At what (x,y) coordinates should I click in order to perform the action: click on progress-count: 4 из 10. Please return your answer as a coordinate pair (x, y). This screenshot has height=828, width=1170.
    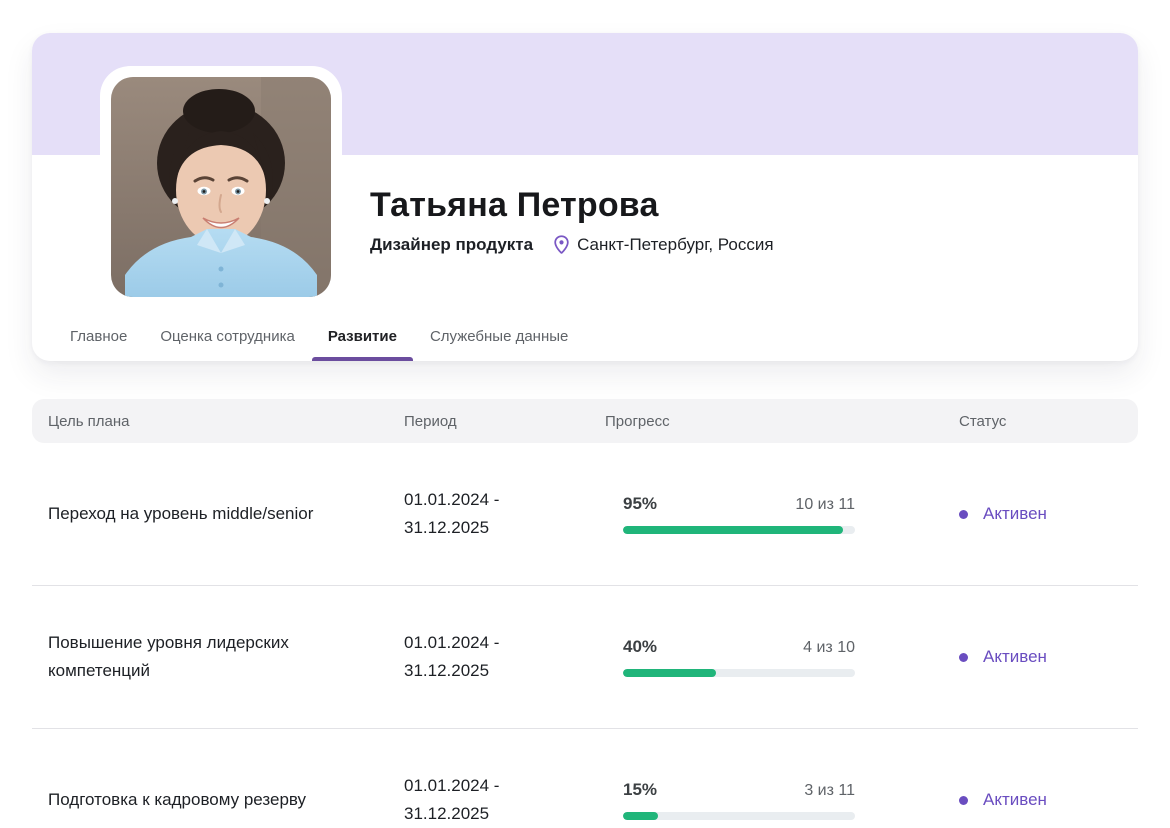
    Looking at the image, I should click on (829, 647).